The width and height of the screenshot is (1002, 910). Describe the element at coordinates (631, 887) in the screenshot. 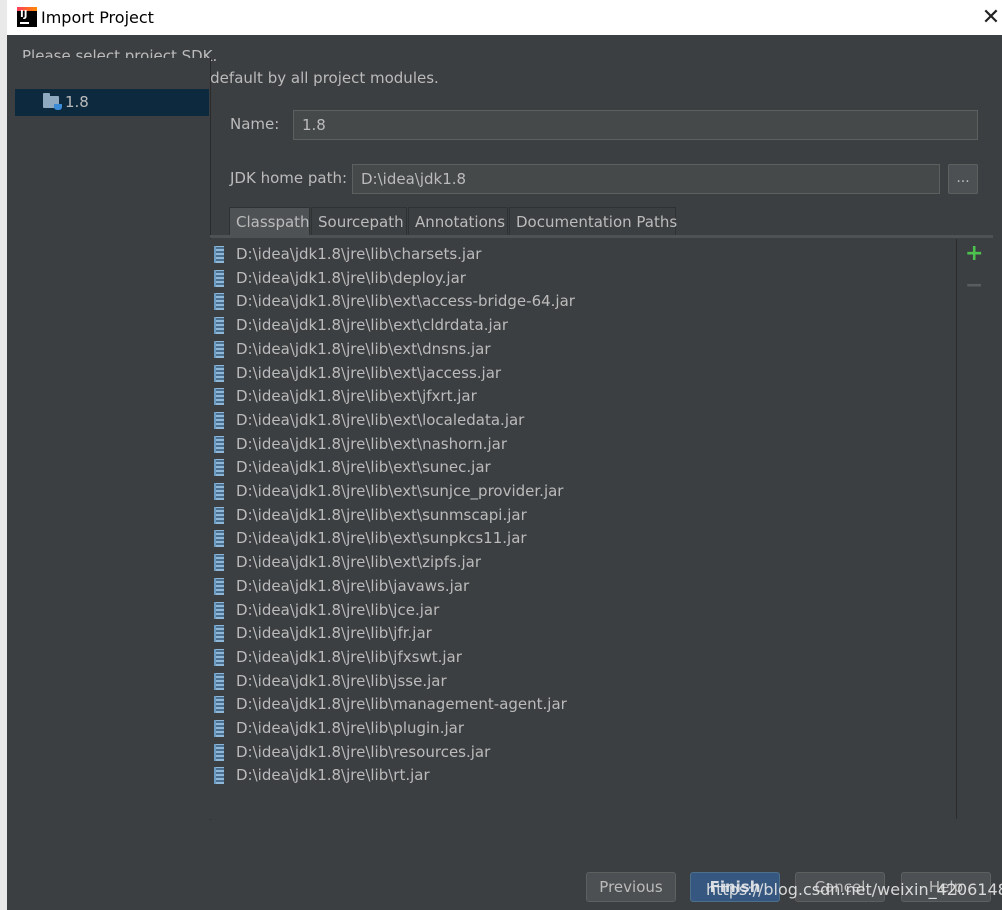

I see `previous-button: Previous` at that location.